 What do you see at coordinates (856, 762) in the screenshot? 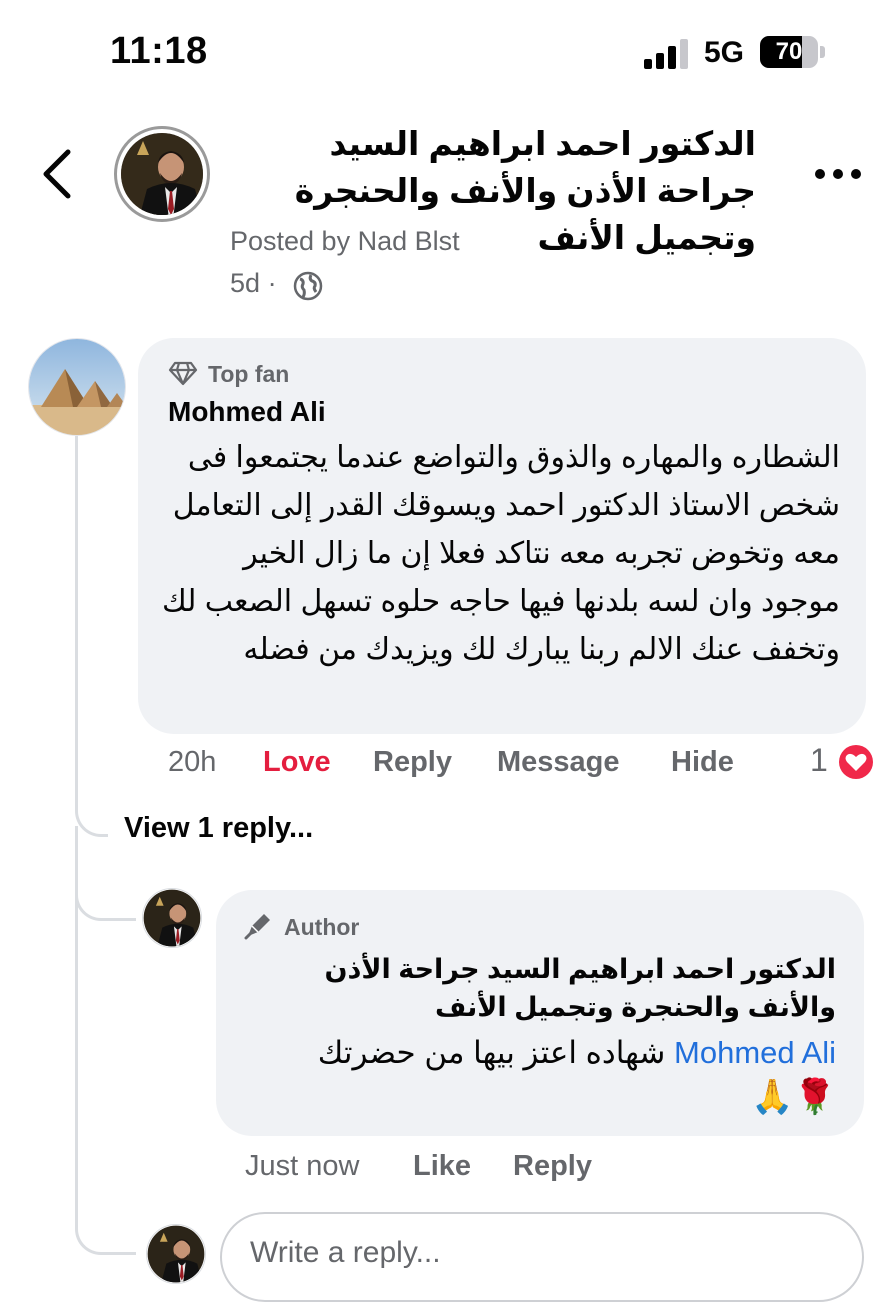
I see `love-reaction-icon` at bounding box center [856, 762].